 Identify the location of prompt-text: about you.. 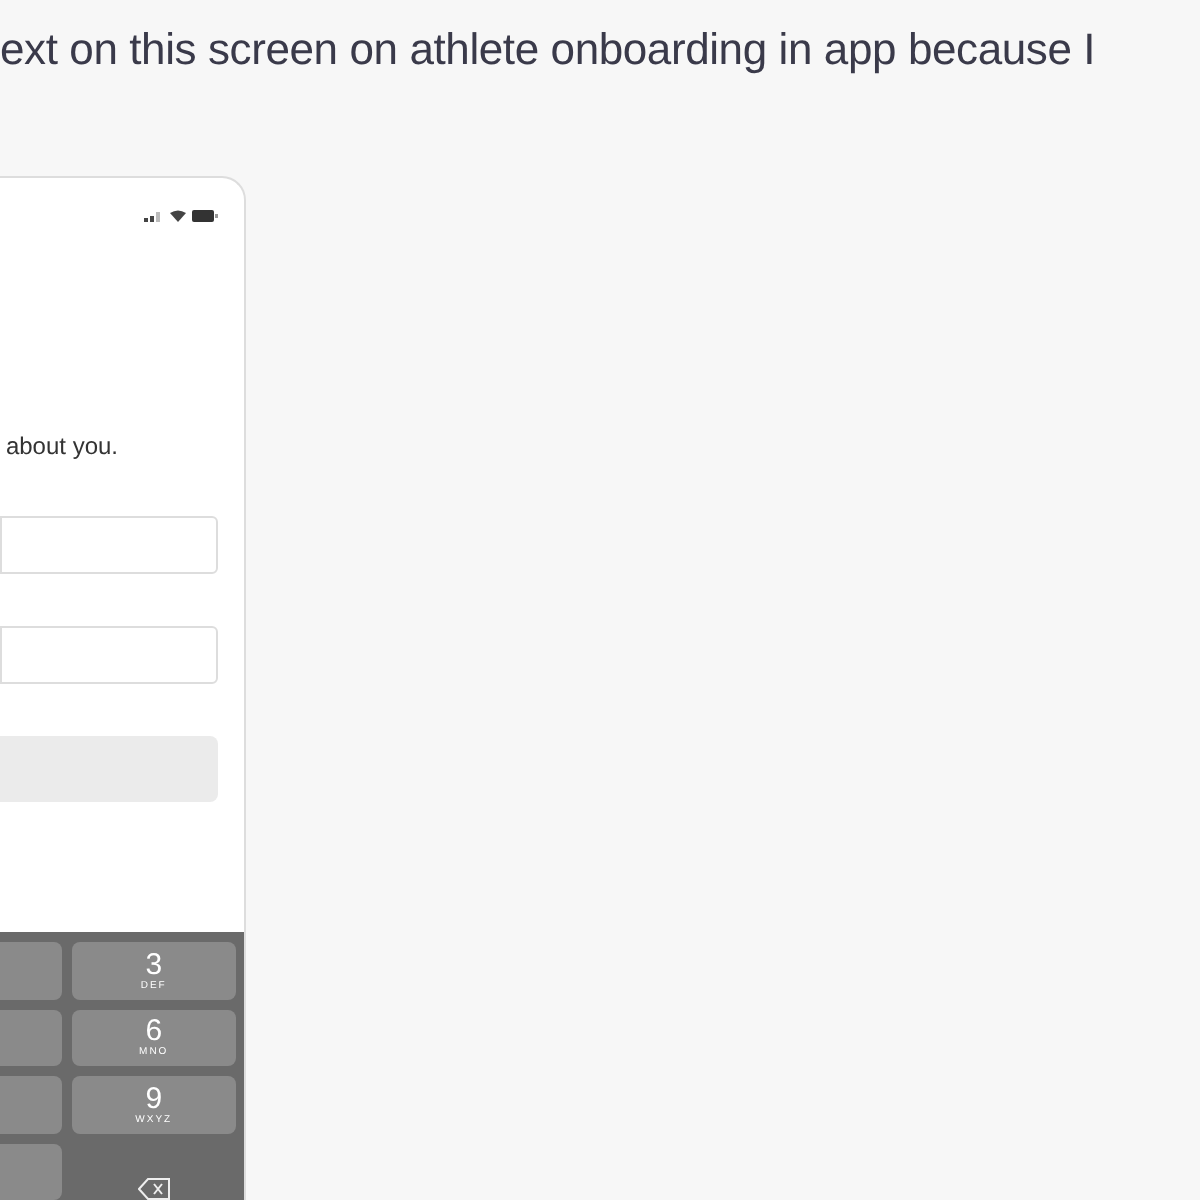
(61, 447).